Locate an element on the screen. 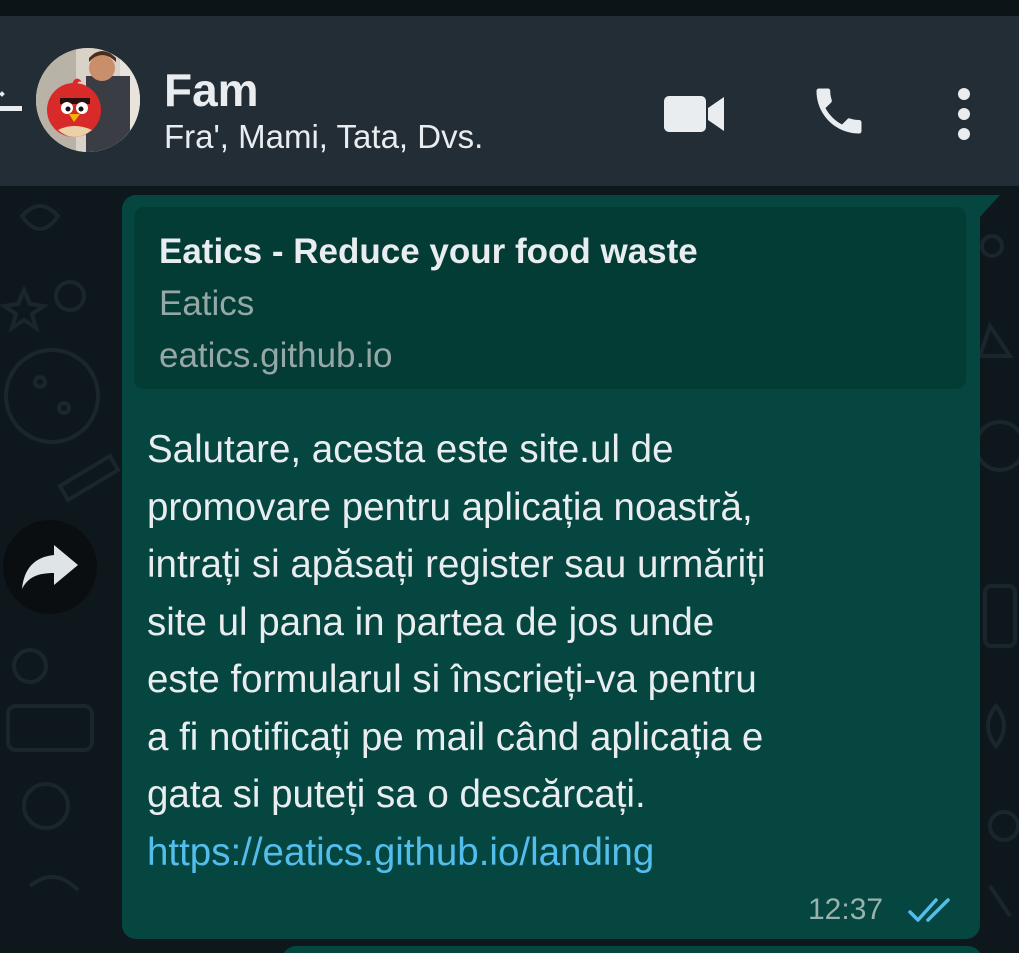 This screenshot has width=1019, height=953. message-line: intrați si apăsați register sau urmăriți is located at coordinates (456, 564).